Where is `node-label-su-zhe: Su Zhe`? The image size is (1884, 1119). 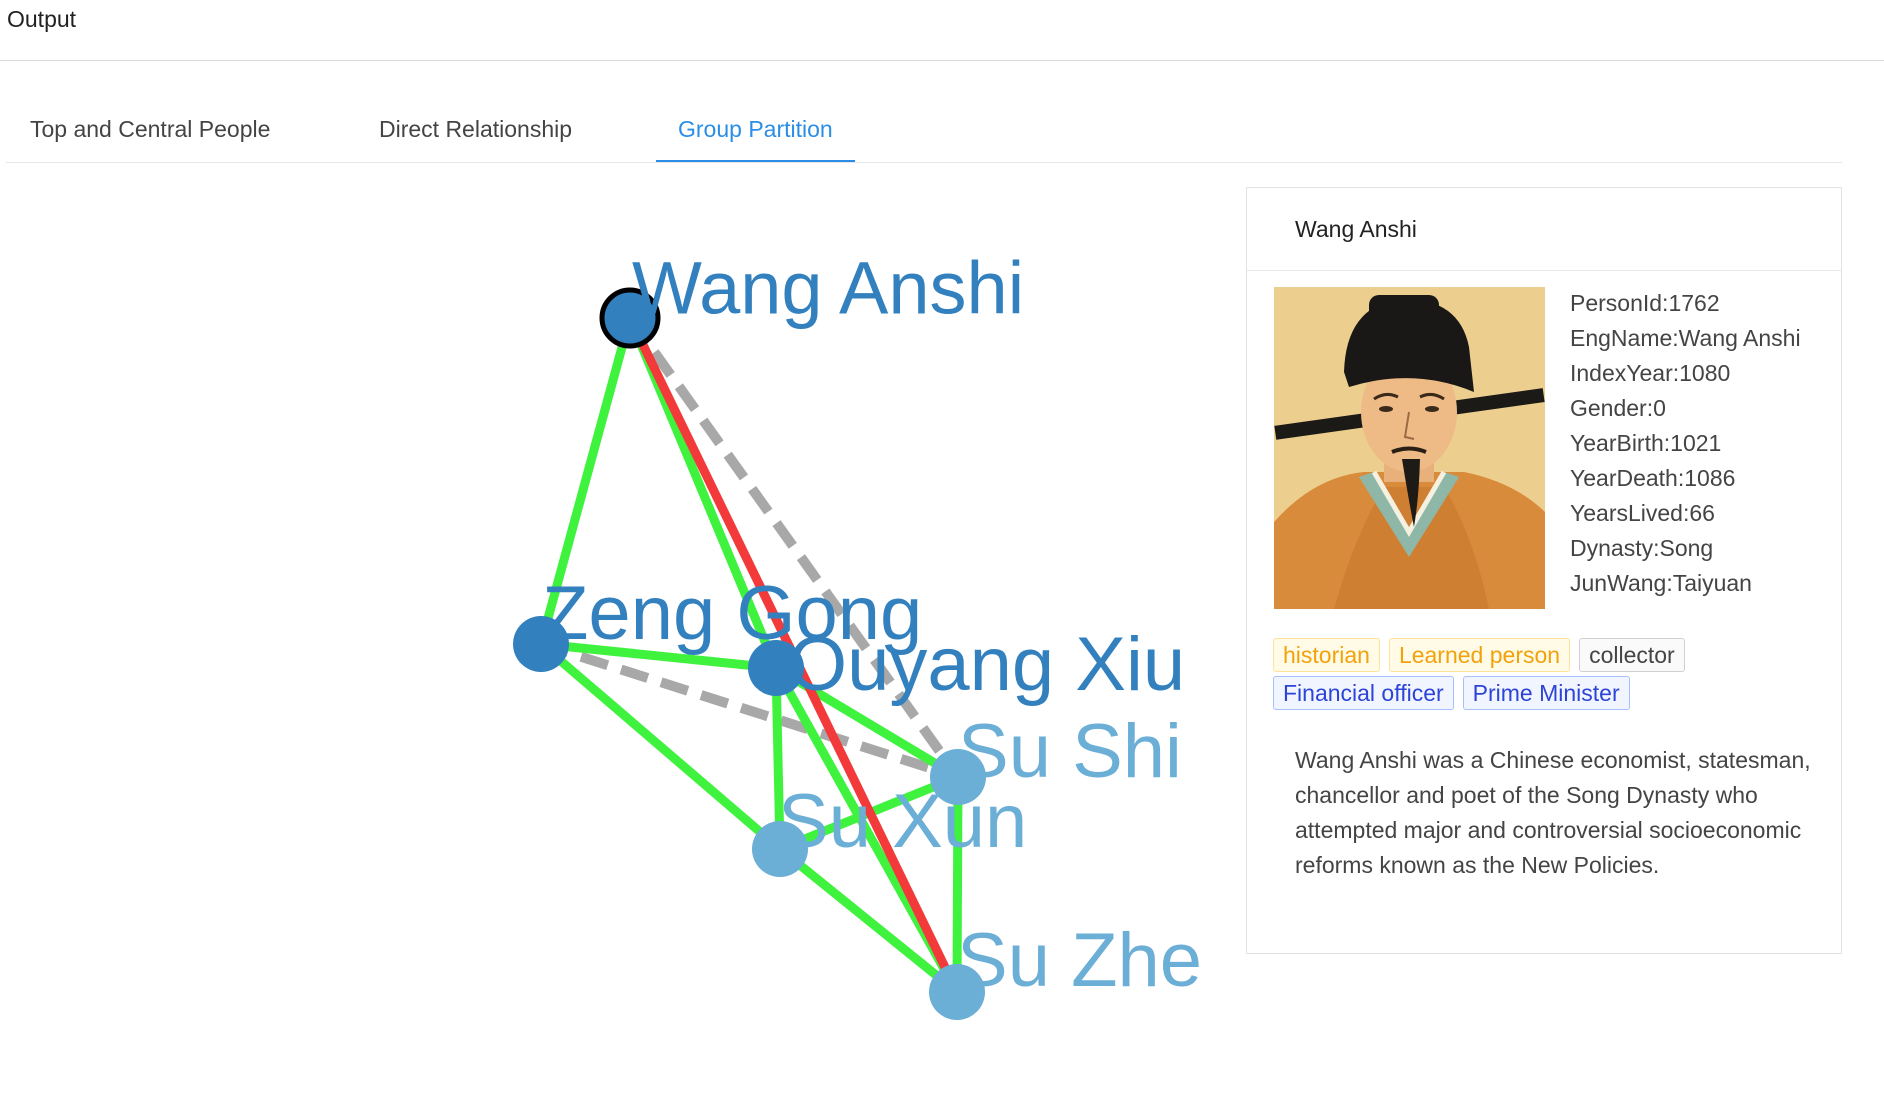 node-label-su-zhe: Su Zhe is located at coordinates (1079, 960).